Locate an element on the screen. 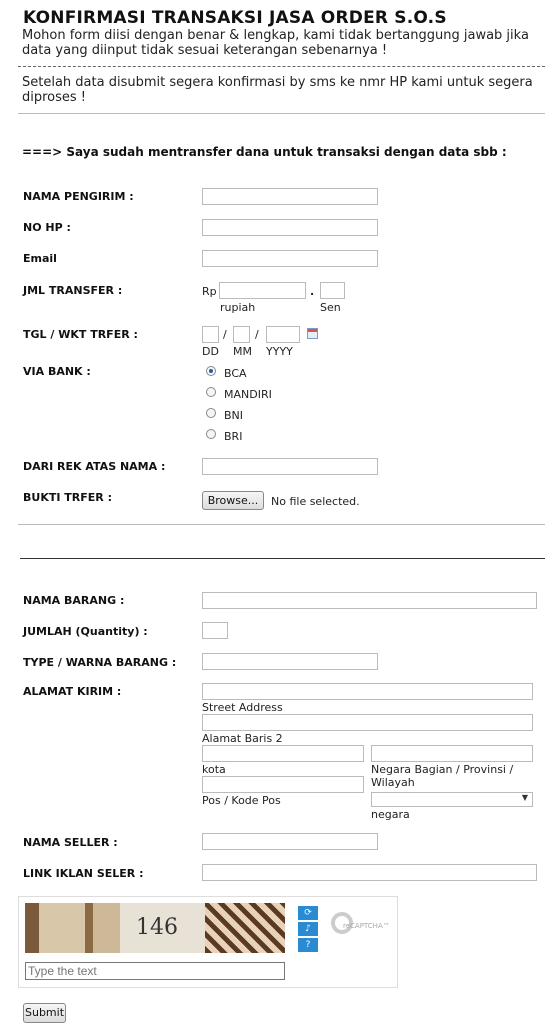  radio-mandiri is located at coordinates (211, 392).